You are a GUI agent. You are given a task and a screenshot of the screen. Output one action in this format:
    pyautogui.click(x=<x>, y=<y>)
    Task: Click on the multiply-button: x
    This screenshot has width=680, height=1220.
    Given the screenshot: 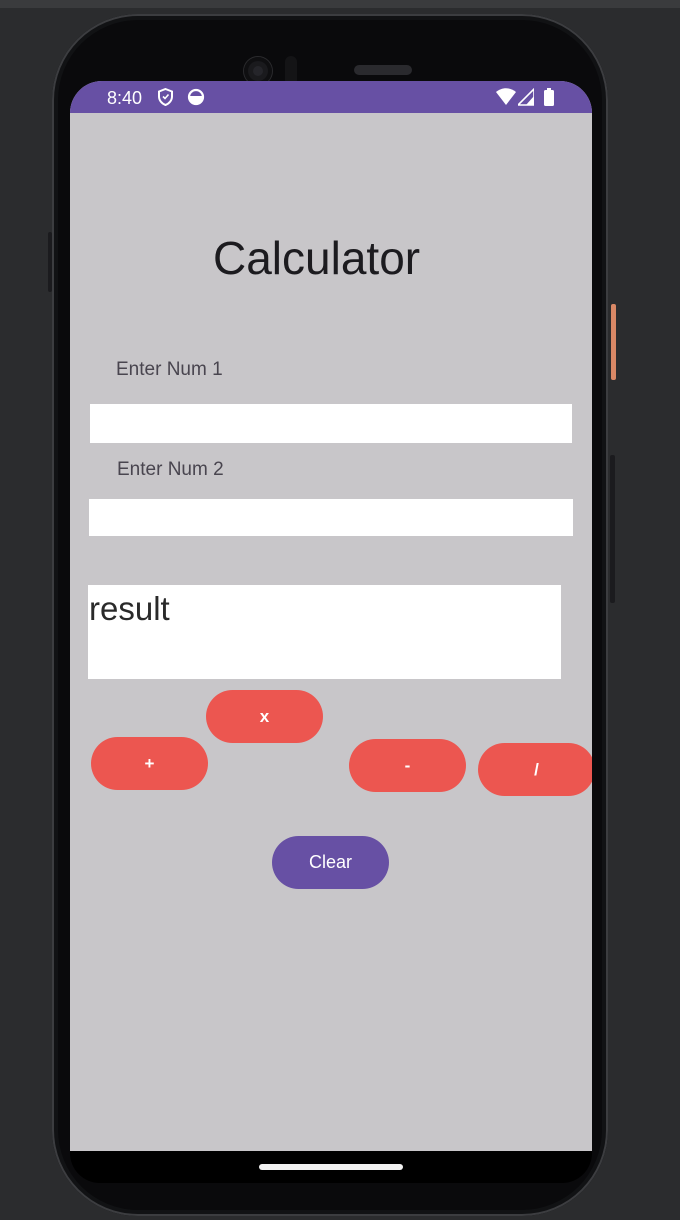 What is the action you would take?
    pyautogui.click(x=264, y=716)
    